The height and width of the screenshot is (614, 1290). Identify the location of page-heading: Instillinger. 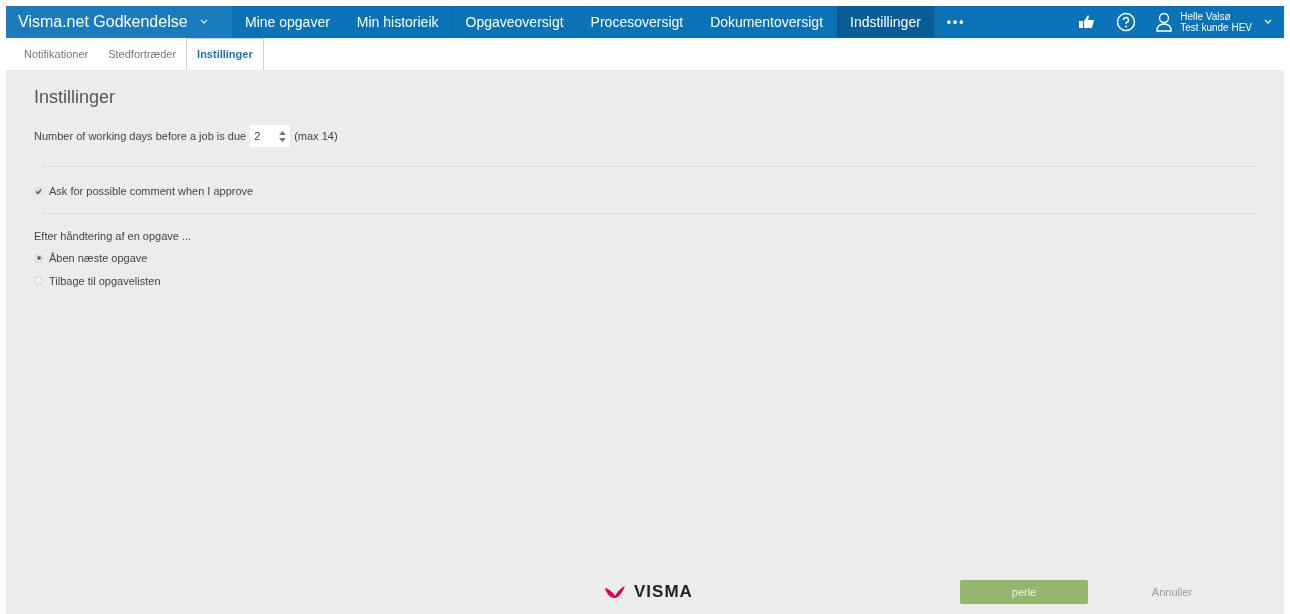
(75, 97).